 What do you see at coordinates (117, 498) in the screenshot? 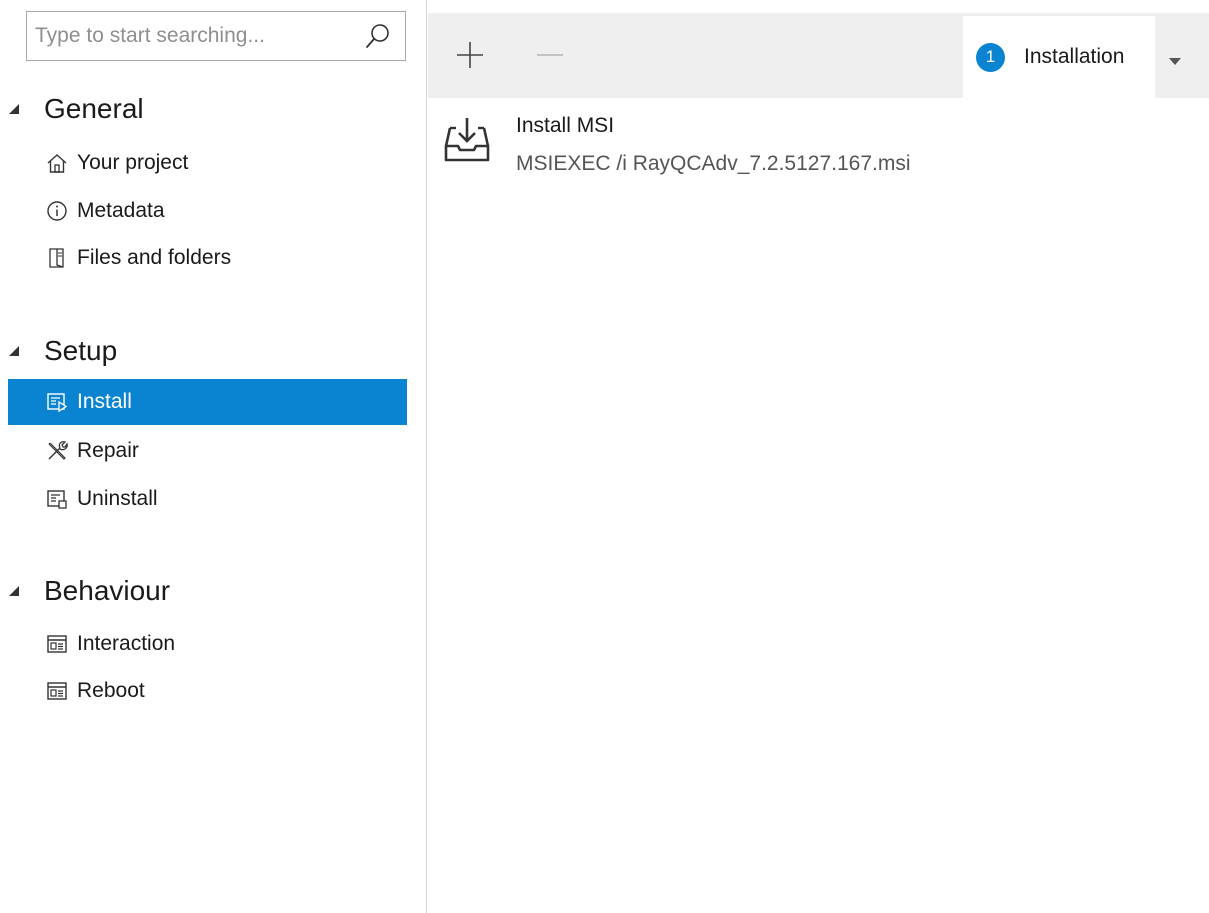
I see `sidebar-item-label: Uninstall` at bounding box center [117, 498].